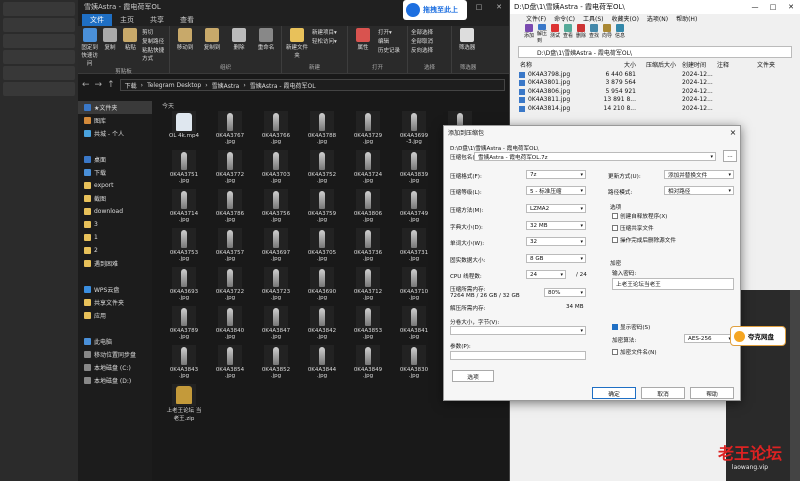  Describe the element at coordinates (115, 237) in the screenshot. I see `sidebar-item: 1` at that location.